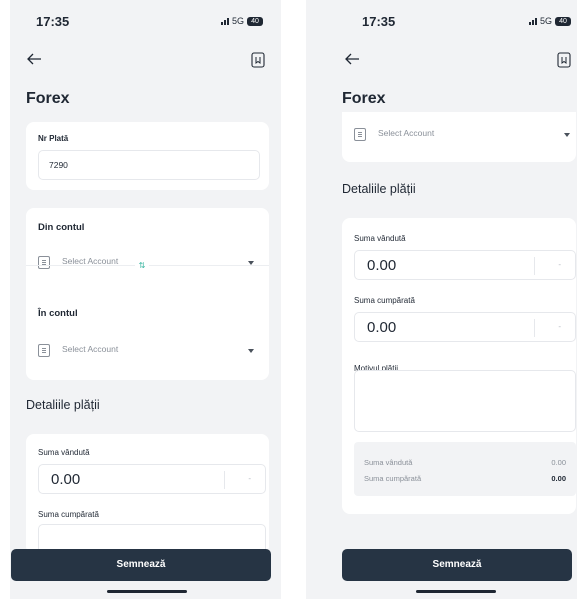 The height and width of the screenshot is (599, 587). What do you see at coordinates (61, 227) in the screenshot?
I see `from-account-label: Din contul` at bounding box center [61, 227].